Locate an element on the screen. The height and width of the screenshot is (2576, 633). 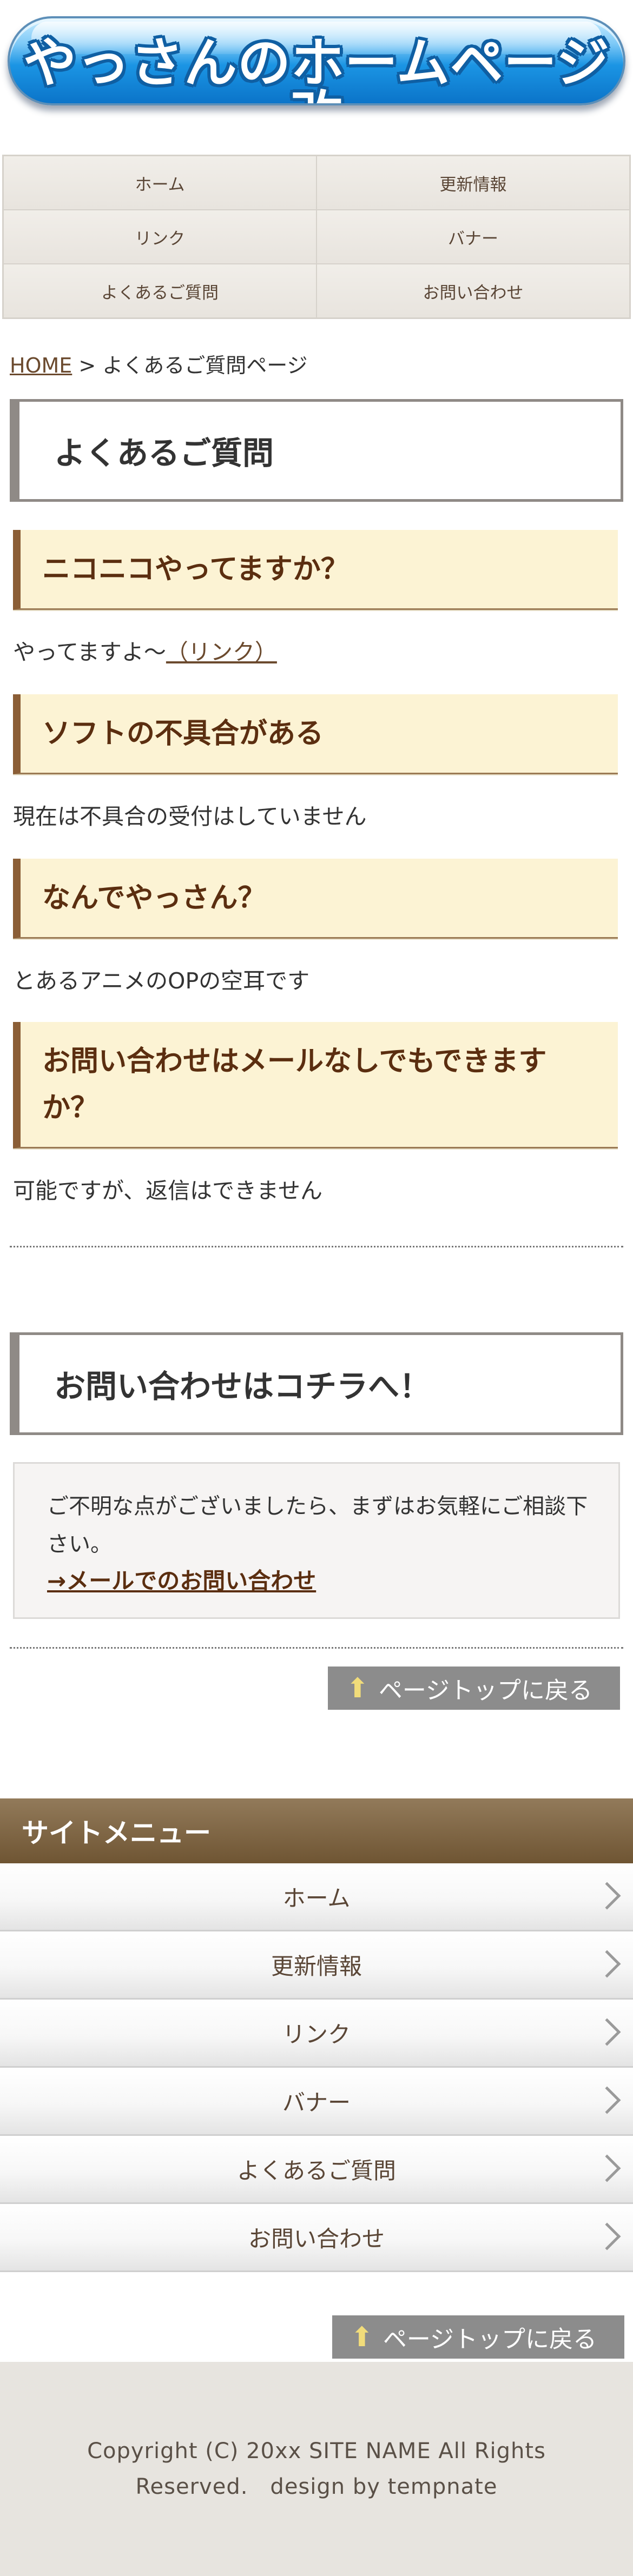
sitemenu-title: サイトメニュー is located at coordinates (316, 1831).